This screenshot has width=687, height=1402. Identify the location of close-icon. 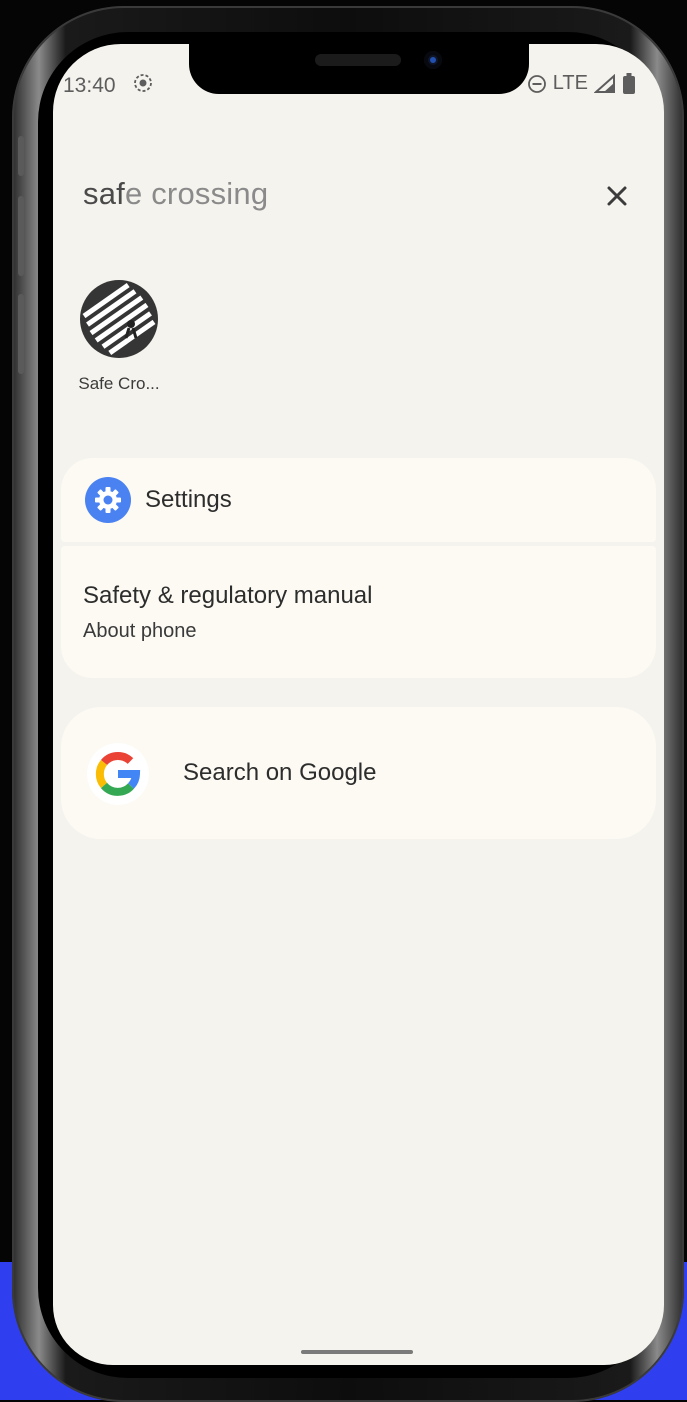
(617, 196).